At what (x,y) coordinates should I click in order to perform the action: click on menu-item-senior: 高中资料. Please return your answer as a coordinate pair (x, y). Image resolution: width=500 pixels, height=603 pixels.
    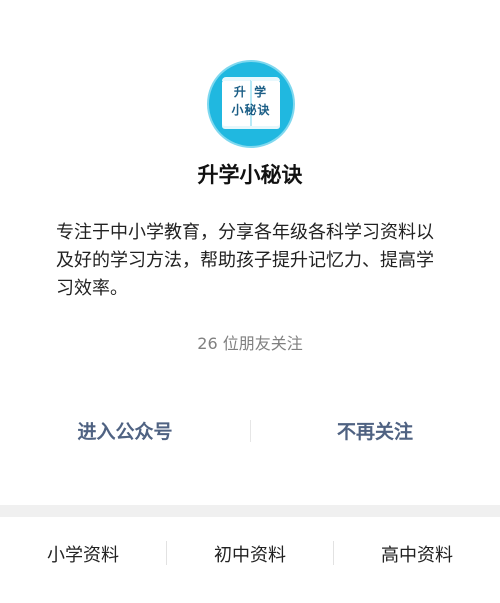
    Looking at the image, I should click on (417, 554).